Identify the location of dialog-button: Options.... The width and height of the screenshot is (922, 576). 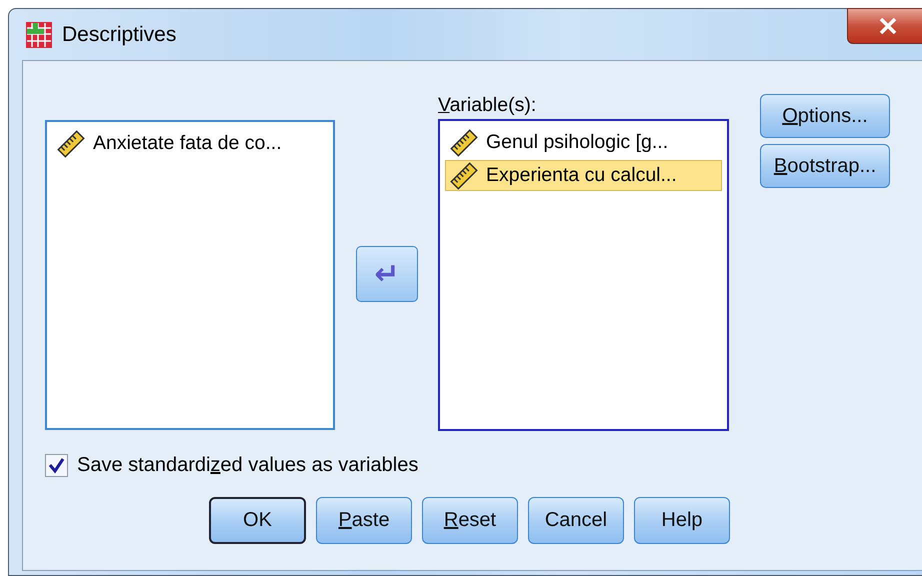
(825, 116).